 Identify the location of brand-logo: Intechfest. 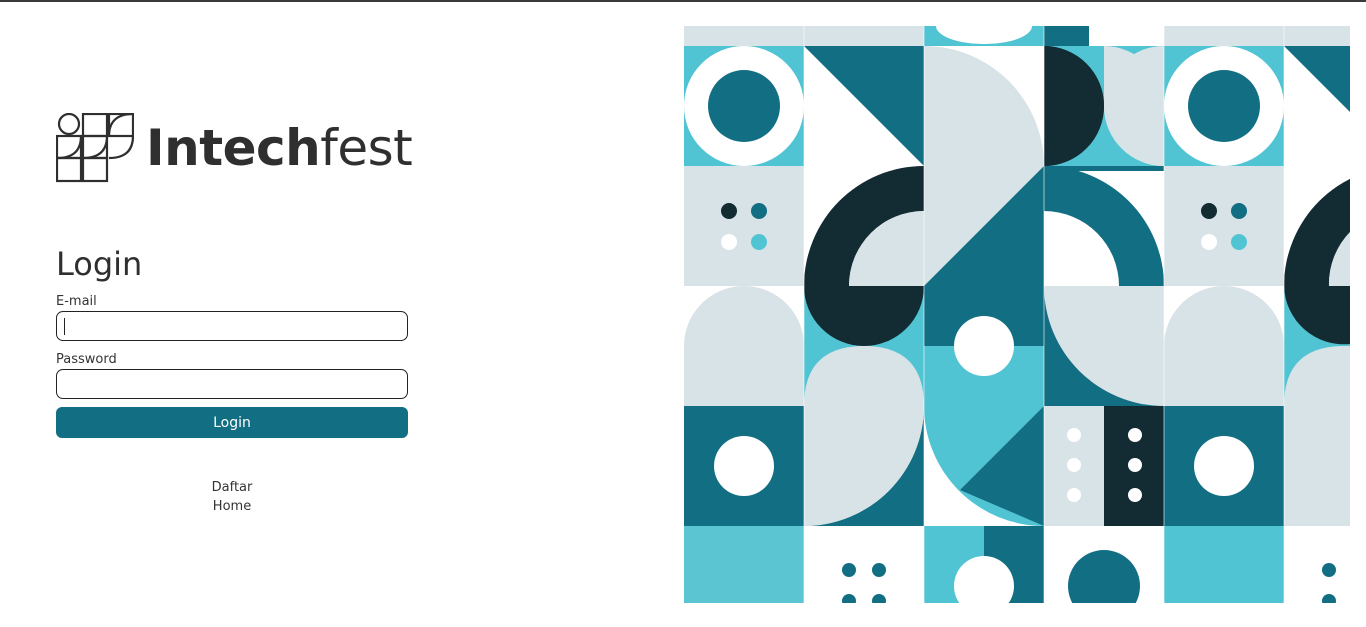
(234, 148).